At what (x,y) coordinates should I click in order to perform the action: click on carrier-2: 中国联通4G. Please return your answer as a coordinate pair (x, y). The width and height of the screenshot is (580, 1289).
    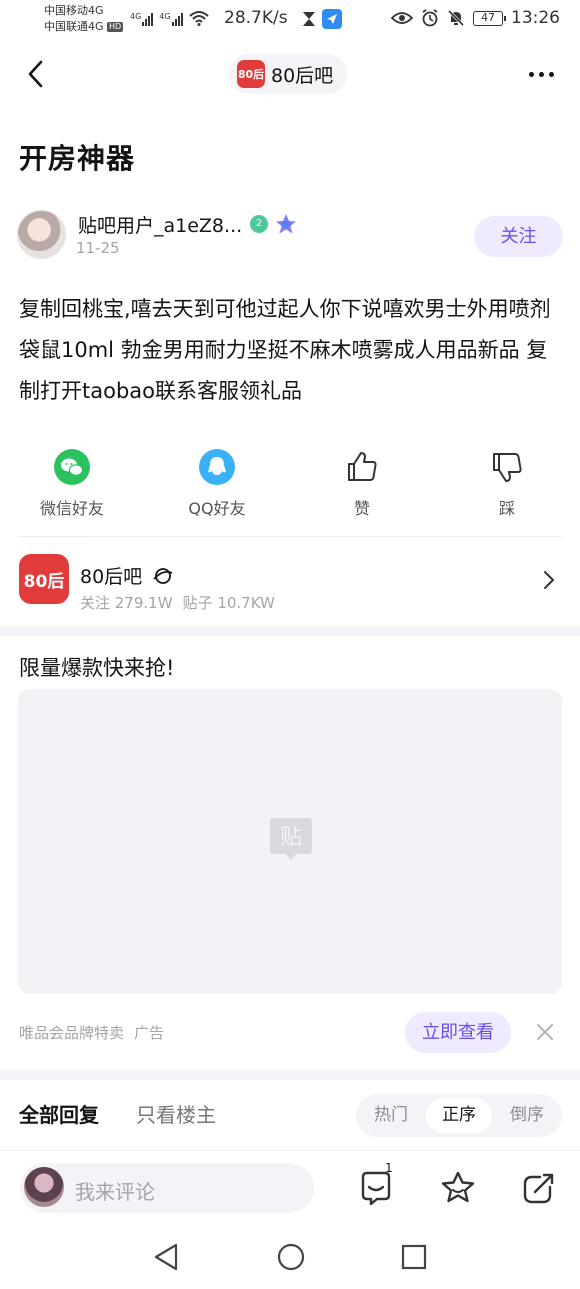
    Looking at the image, I should click on (74, 26).